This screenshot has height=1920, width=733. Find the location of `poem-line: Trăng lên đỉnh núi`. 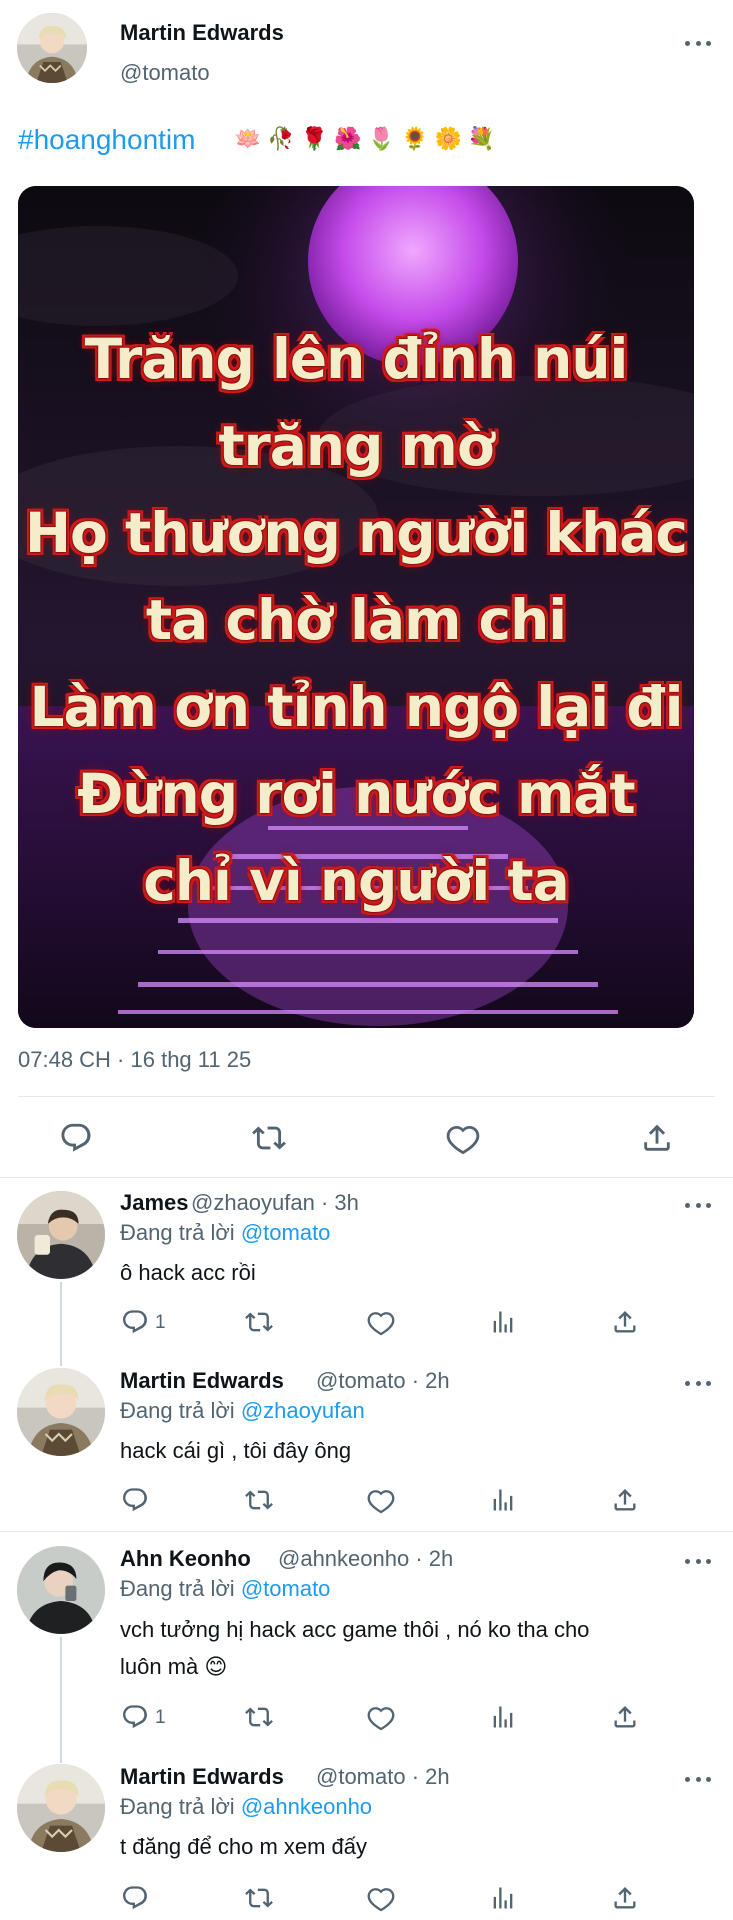

poem-line: Trăng lên đỉnh núi is located at coordinates (356, 359).